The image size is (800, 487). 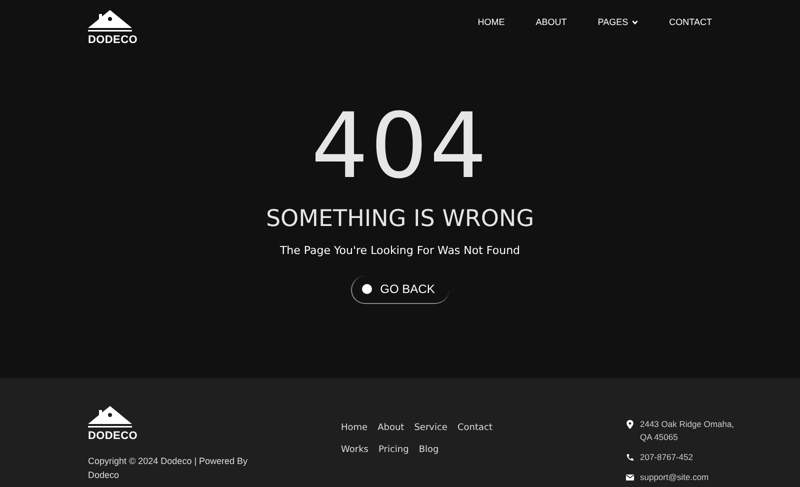 What do you see at coordinates (354, 450) in the screenshot?
I see `footer-link: Works` at bounding box center [354, 450].